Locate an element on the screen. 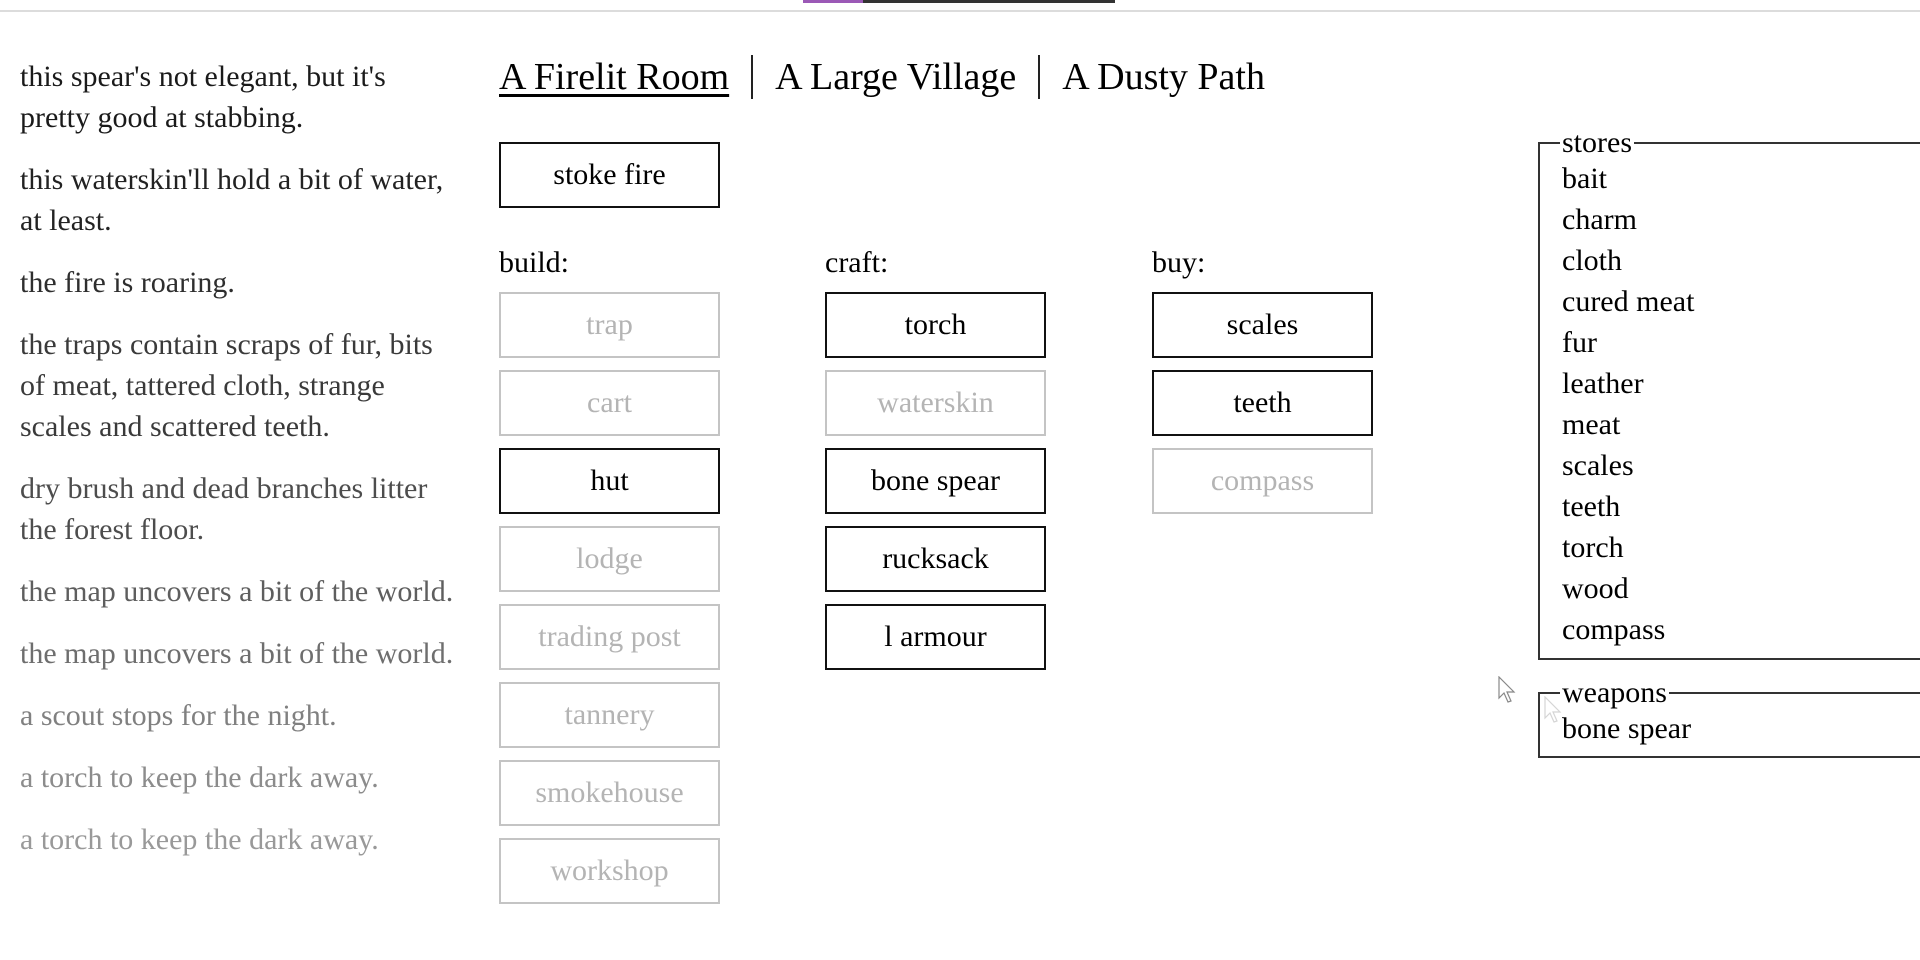  buy-scales-button: scales is located at coordinates (1262, 325).